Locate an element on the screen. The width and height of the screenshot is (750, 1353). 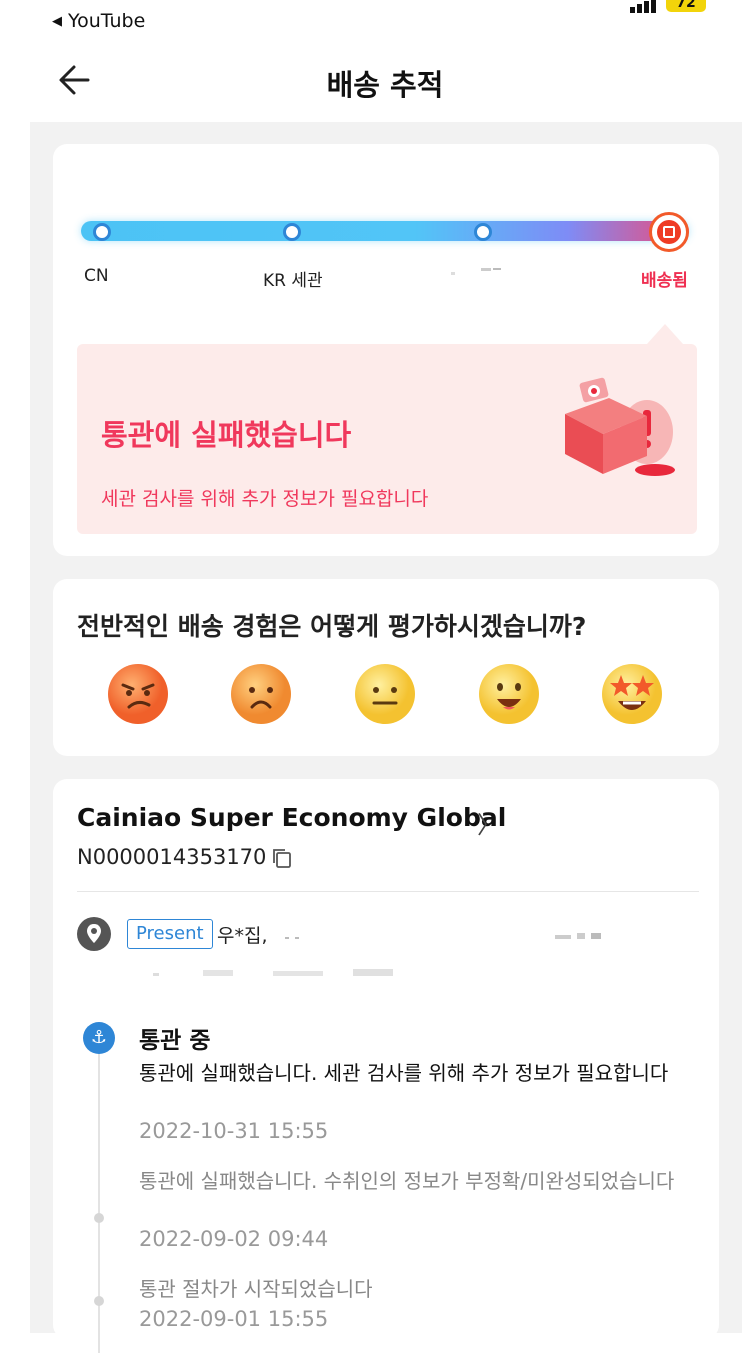
smiling-face-icon is located at coordinates (509, 694).